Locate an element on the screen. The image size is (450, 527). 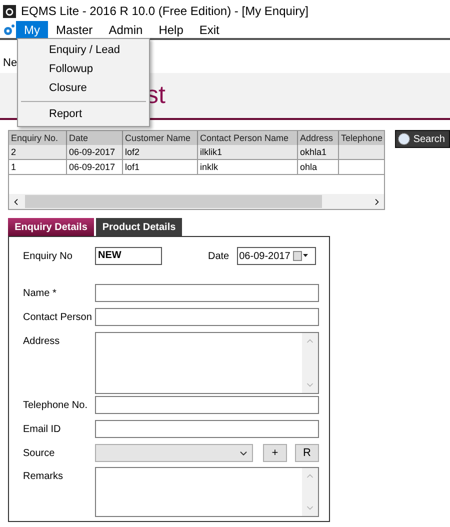
menu-option: Enquiry / Lead is located at coordinates (83, 50).